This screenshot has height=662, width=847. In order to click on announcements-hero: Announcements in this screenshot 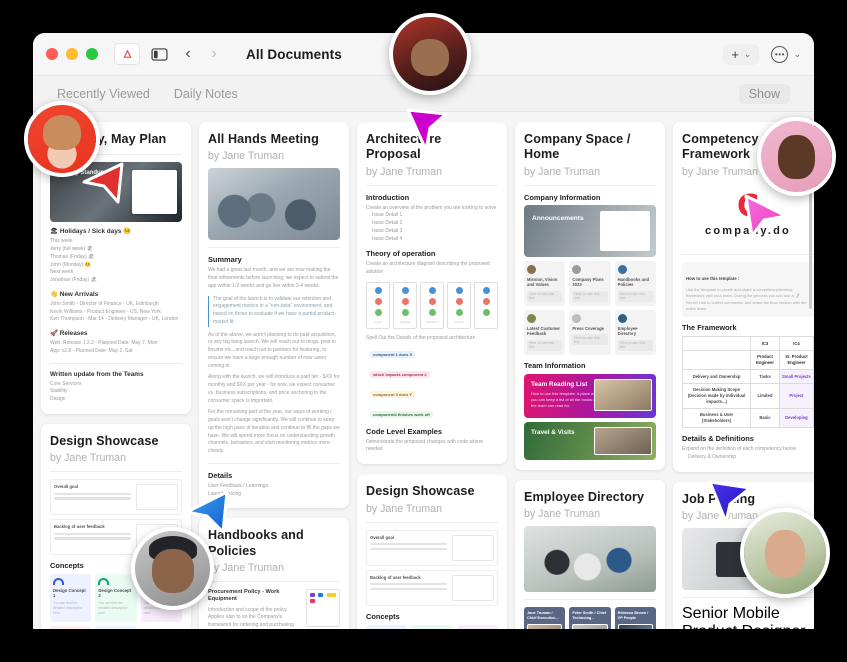, I will do `click(590, 230)`.